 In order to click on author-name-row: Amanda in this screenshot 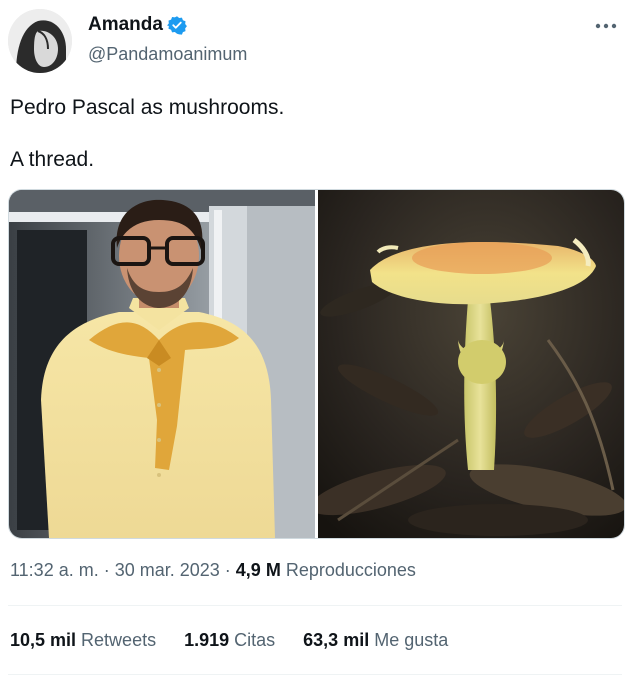, I will do `click(137, 25)`.